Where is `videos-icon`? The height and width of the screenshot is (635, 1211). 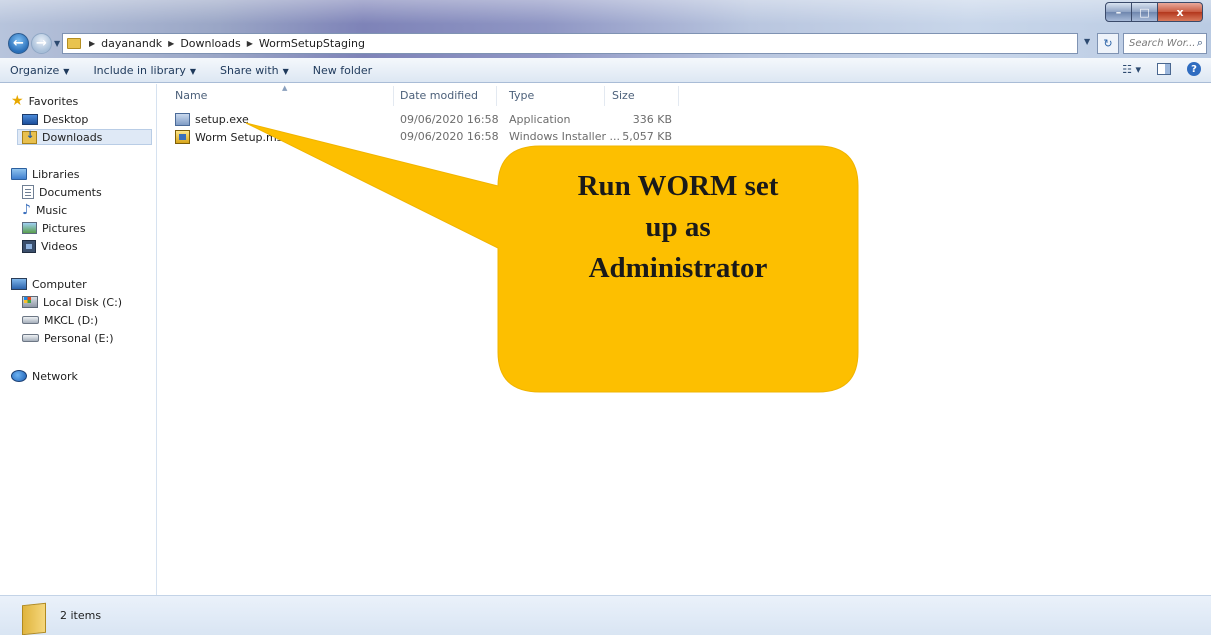
videos-icon is located at coordinates (29, 246).